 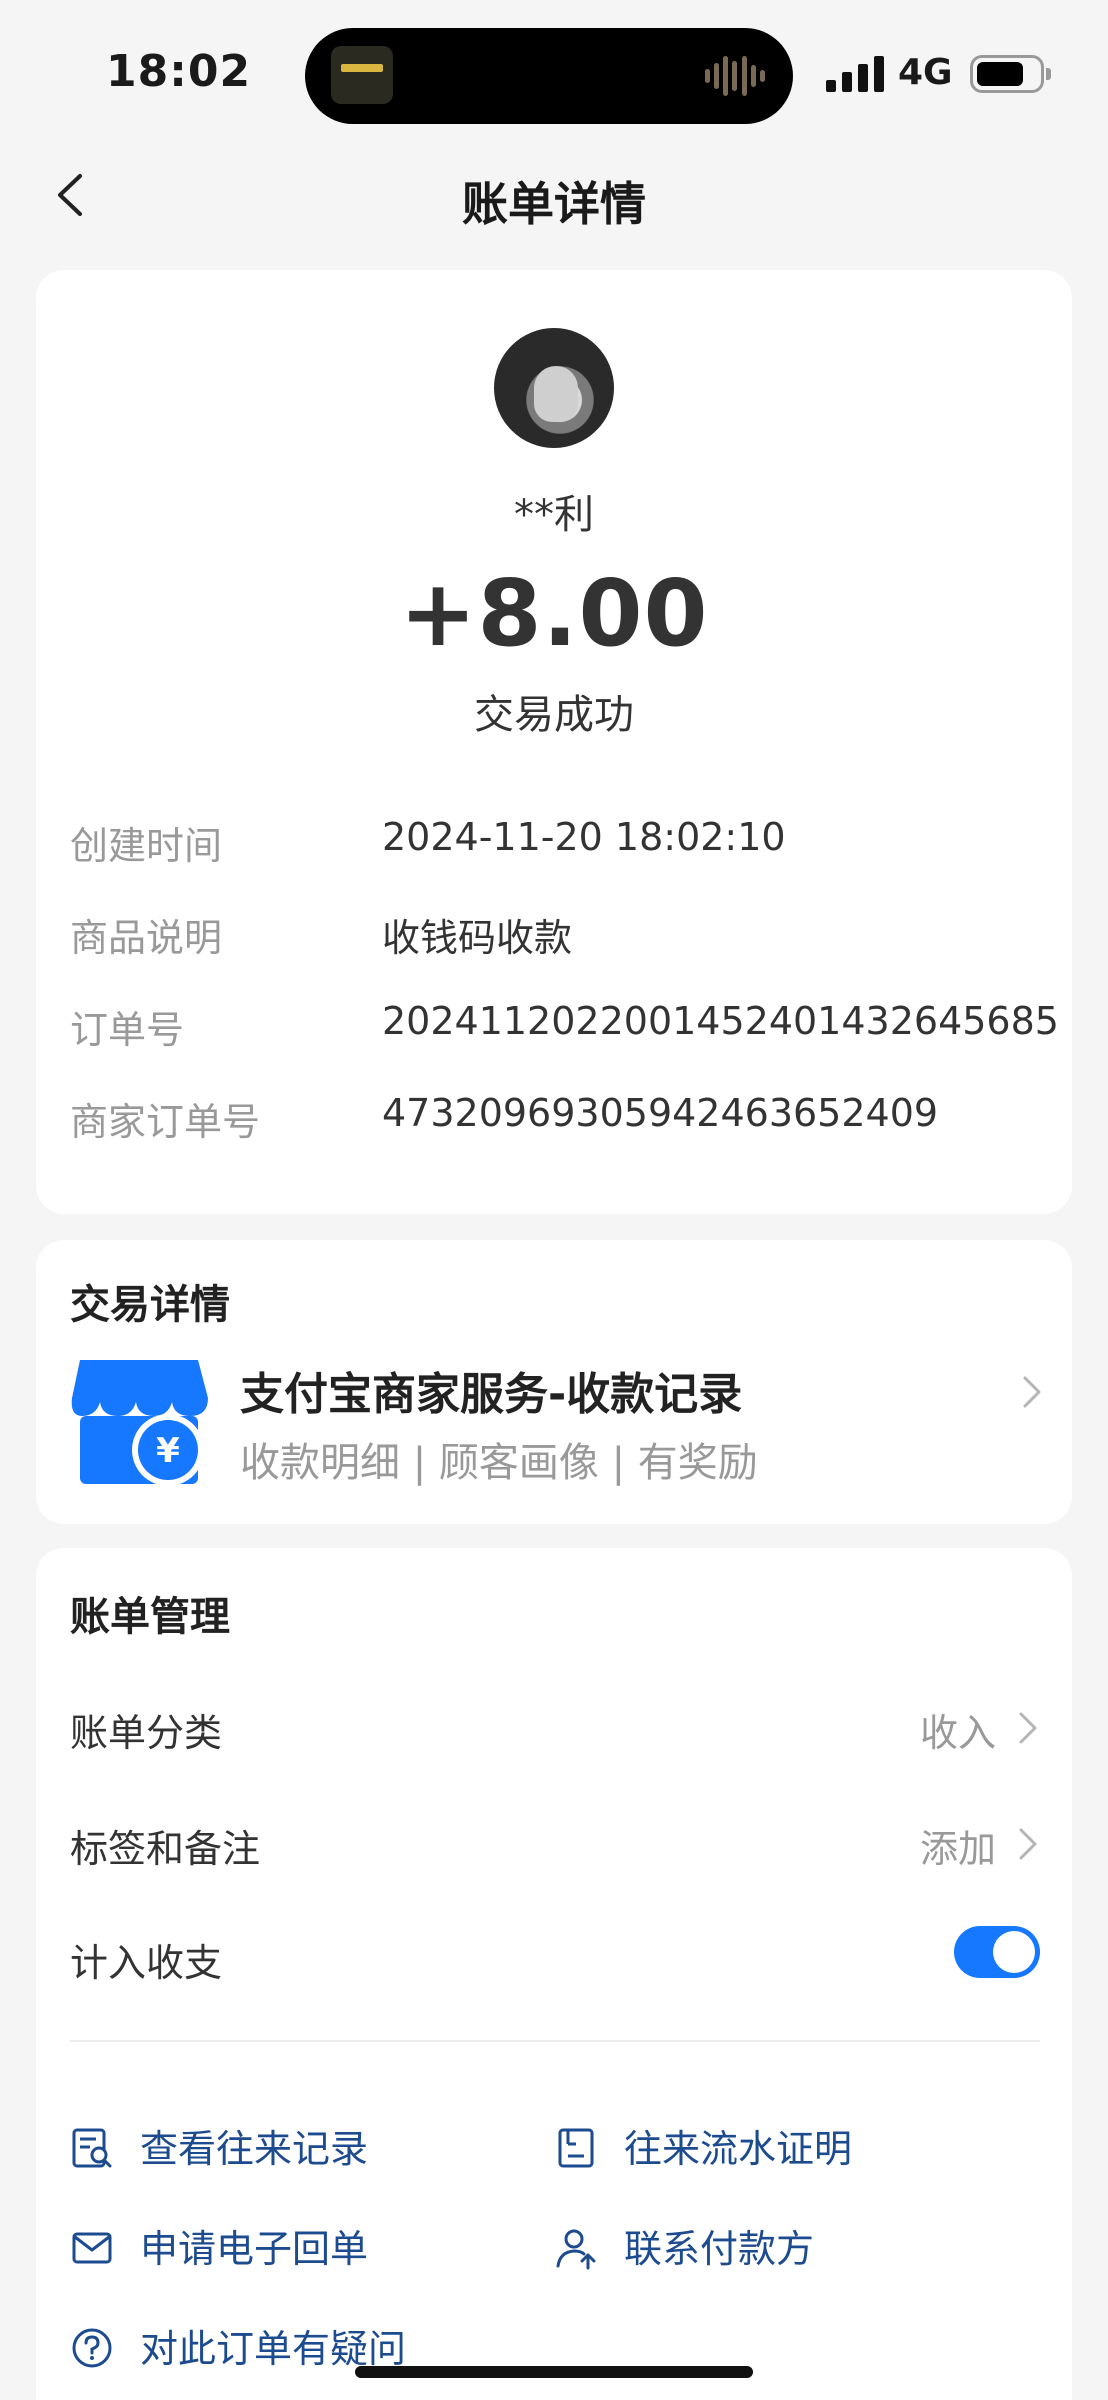 I want to click on detail-value: 4732096930594246365240​9, so click(x=660, y=1113).